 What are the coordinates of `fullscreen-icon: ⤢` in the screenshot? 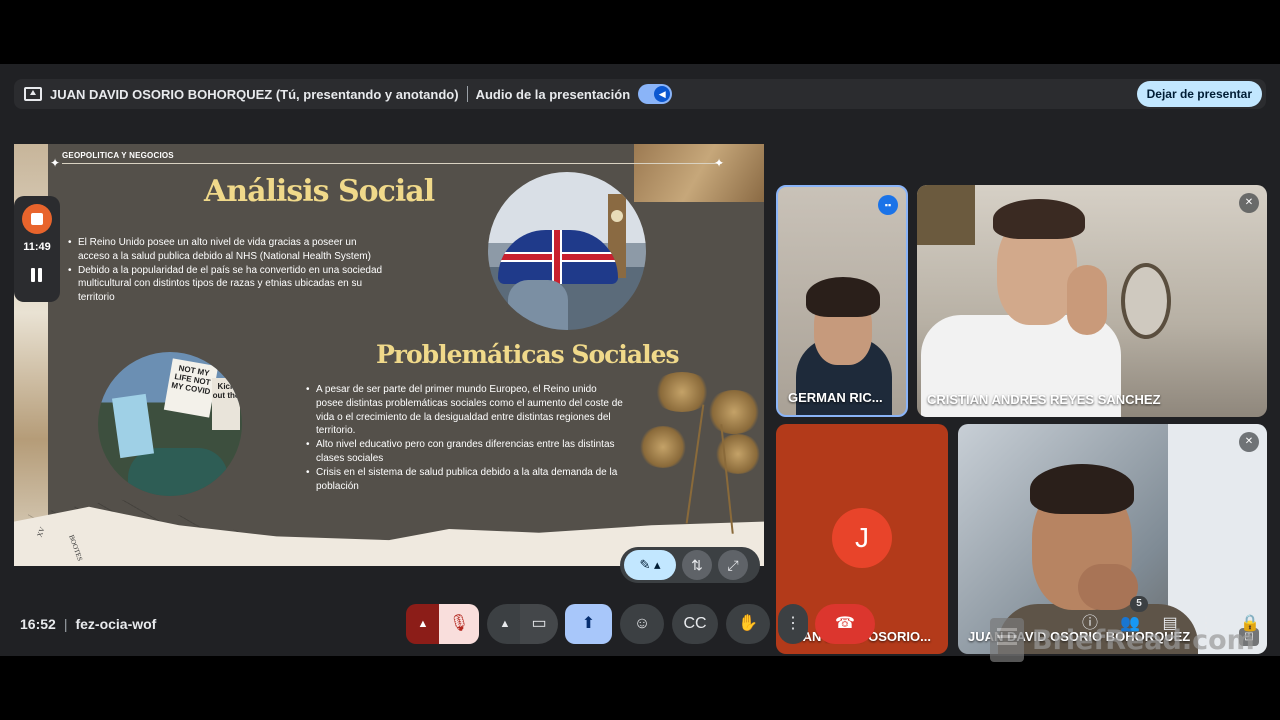 It's located at (733, 565).